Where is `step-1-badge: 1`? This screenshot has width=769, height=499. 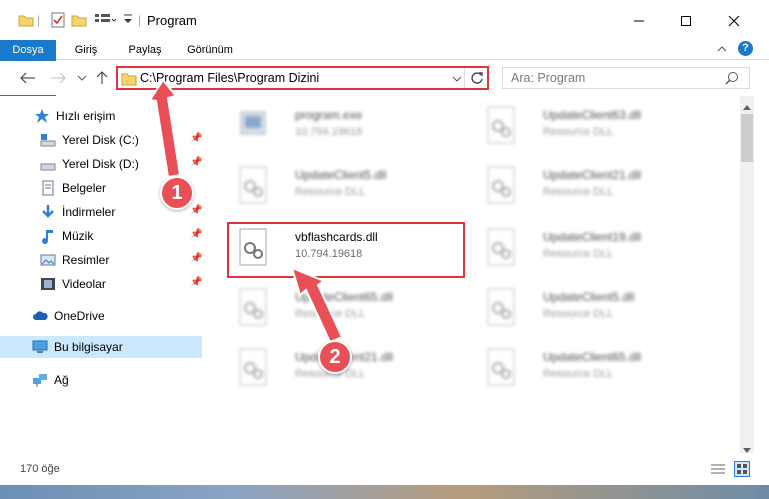 step-1-badge: 1 is located at coordinates (177, 193).